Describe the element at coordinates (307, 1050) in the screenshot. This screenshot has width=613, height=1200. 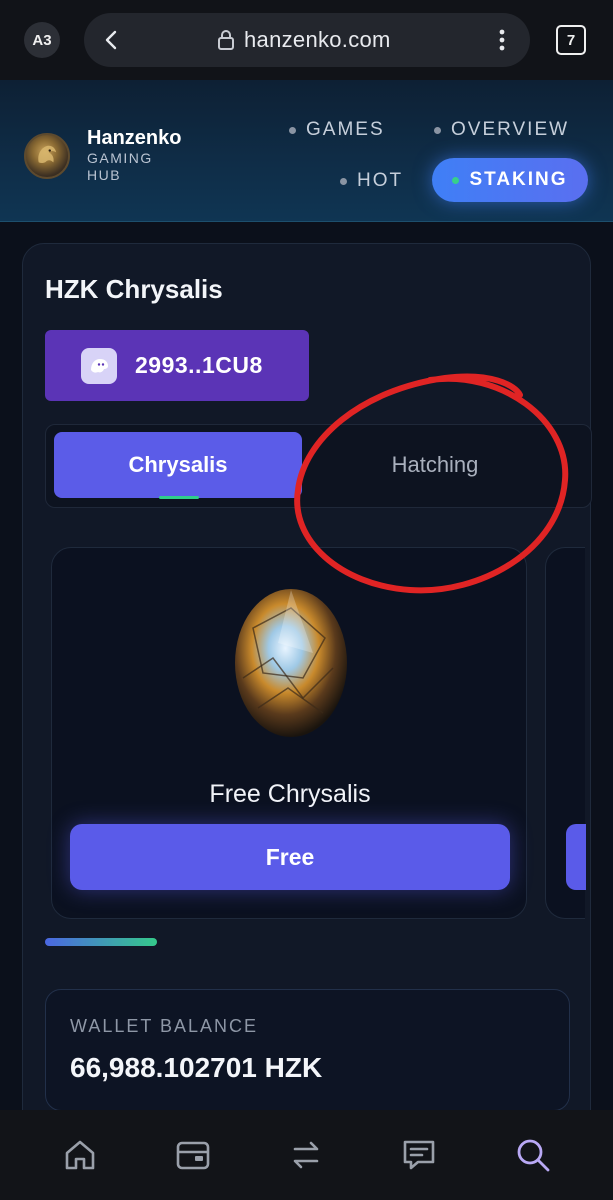
I see `wallet-balance-card: WALLET BALANCE 66,988.102701 HZK` at that location.